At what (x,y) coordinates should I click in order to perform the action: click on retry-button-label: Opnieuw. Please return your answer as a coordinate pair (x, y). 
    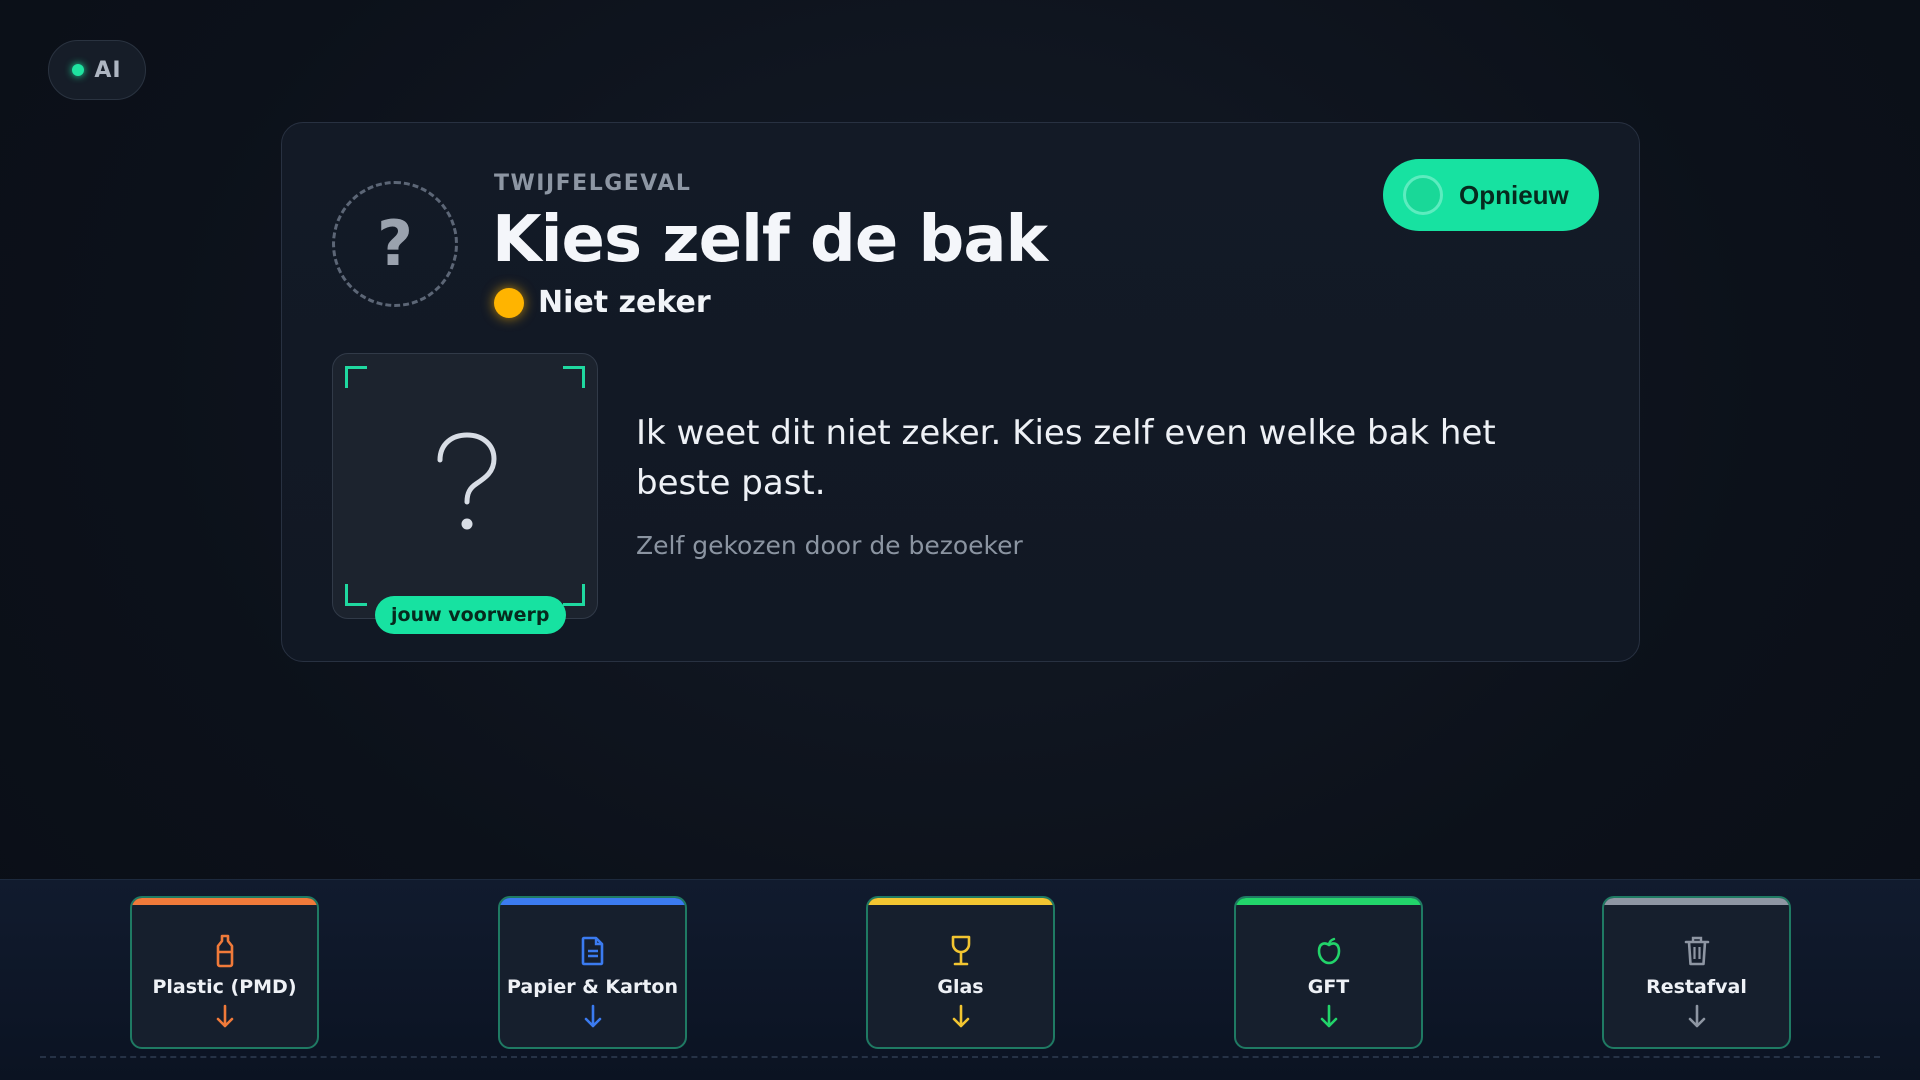
    Looking at the image, I should click on (1514, 194).